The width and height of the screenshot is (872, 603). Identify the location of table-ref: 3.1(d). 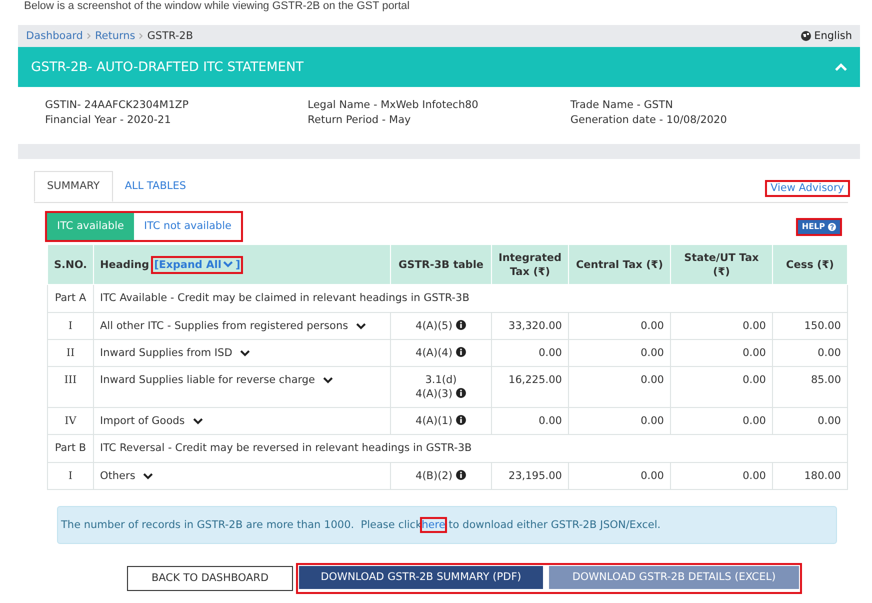
(441, 380).